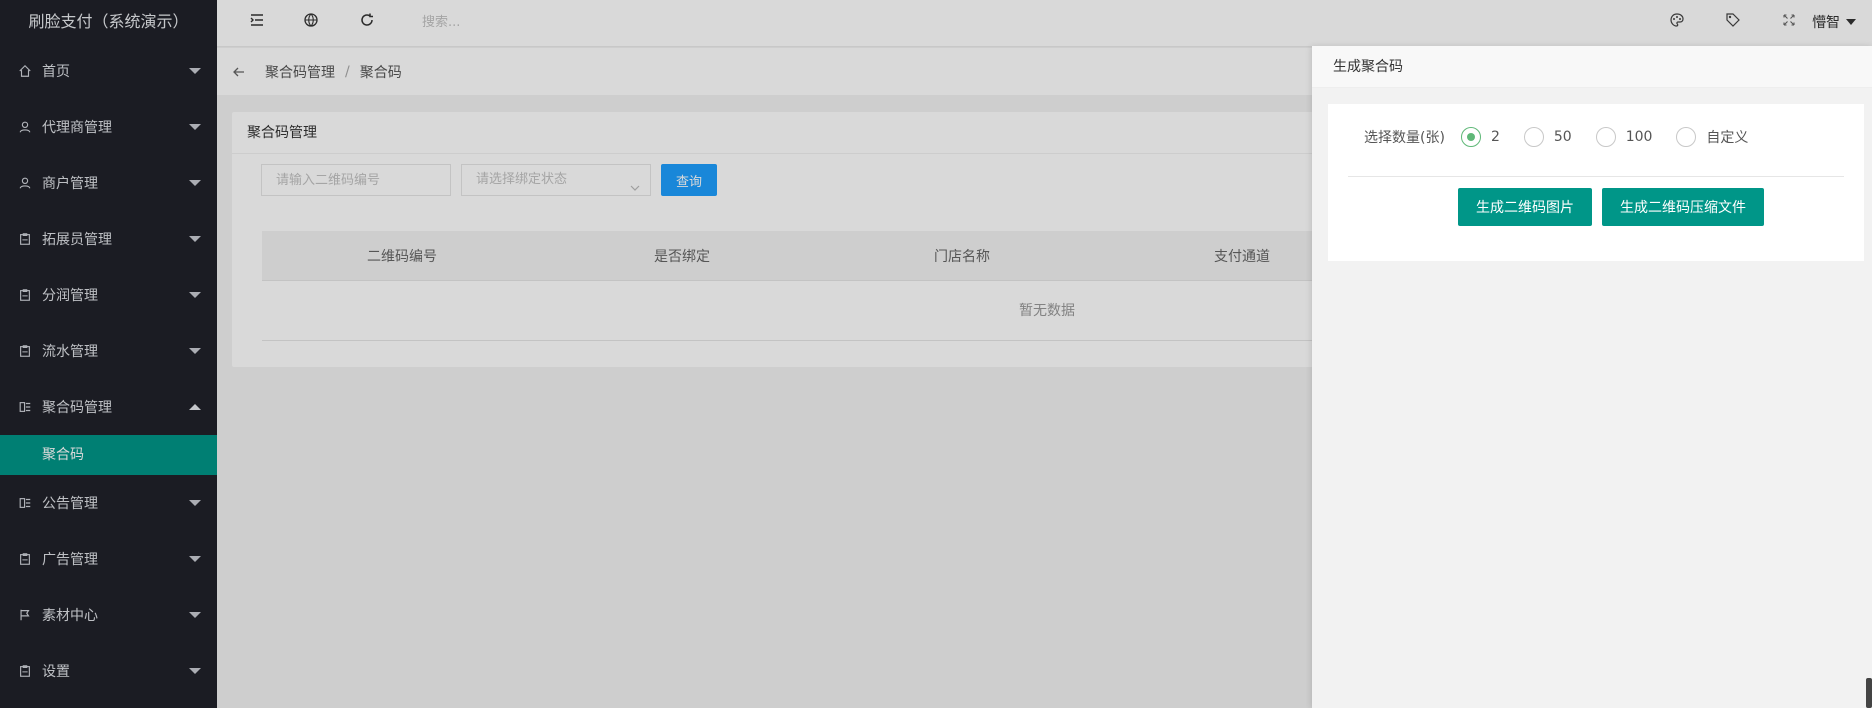 Image resolution: width=1872 pixels, height=708 pixels. What do you see at coordinates (1596, 176) in the screenshot?
I see `form-divider` at bounding box center [1596, 176].